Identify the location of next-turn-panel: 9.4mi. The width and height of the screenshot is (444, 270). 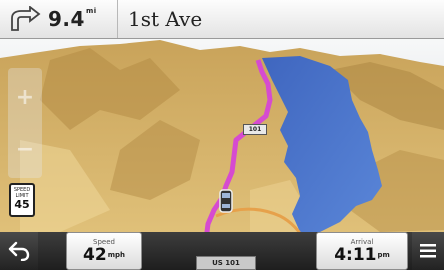
(59, 19).